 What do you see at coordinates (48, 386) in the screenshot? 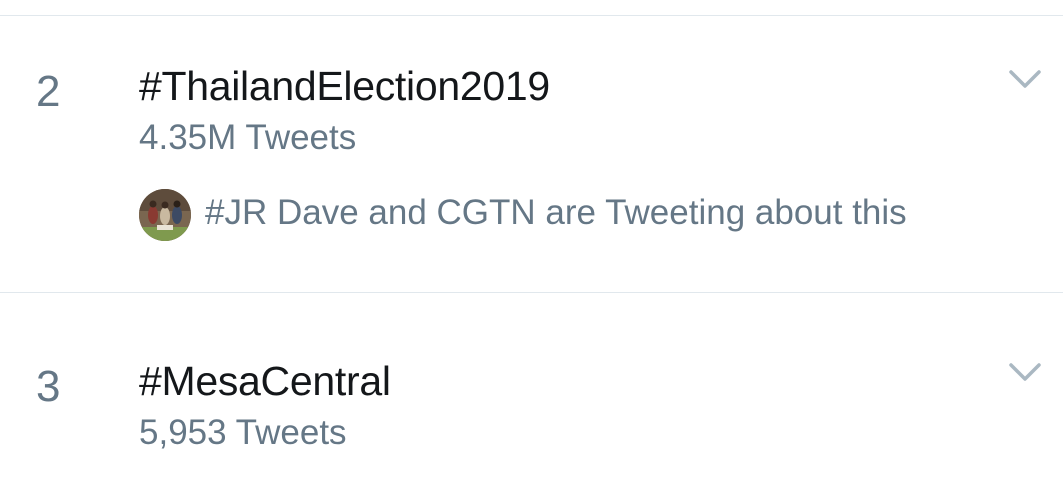
I see `trend-rank: 3` at bounding box center [48, 386].